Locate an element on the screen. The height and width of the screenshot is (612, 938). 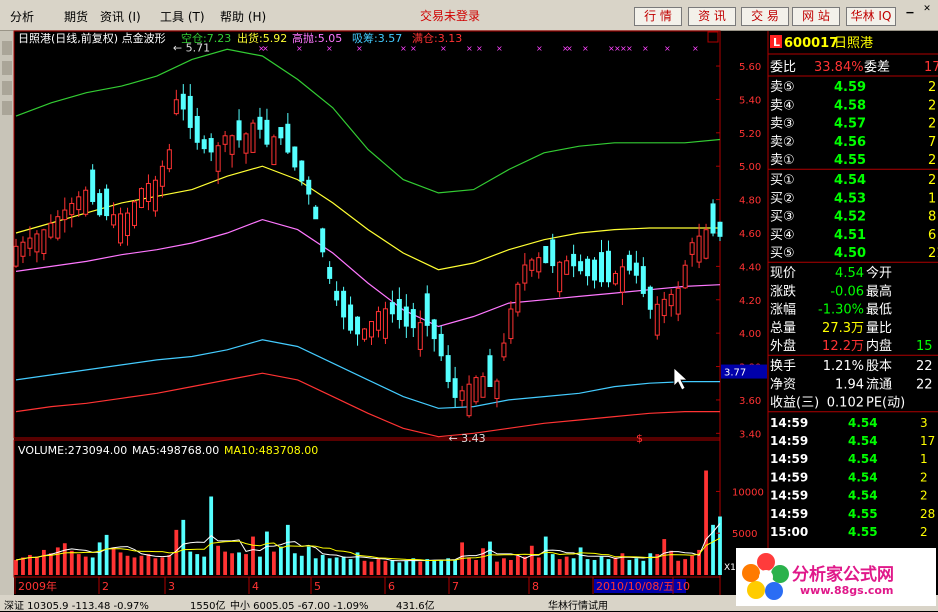
ask-price-2: 4.56 is located at coordinates (850, 142).